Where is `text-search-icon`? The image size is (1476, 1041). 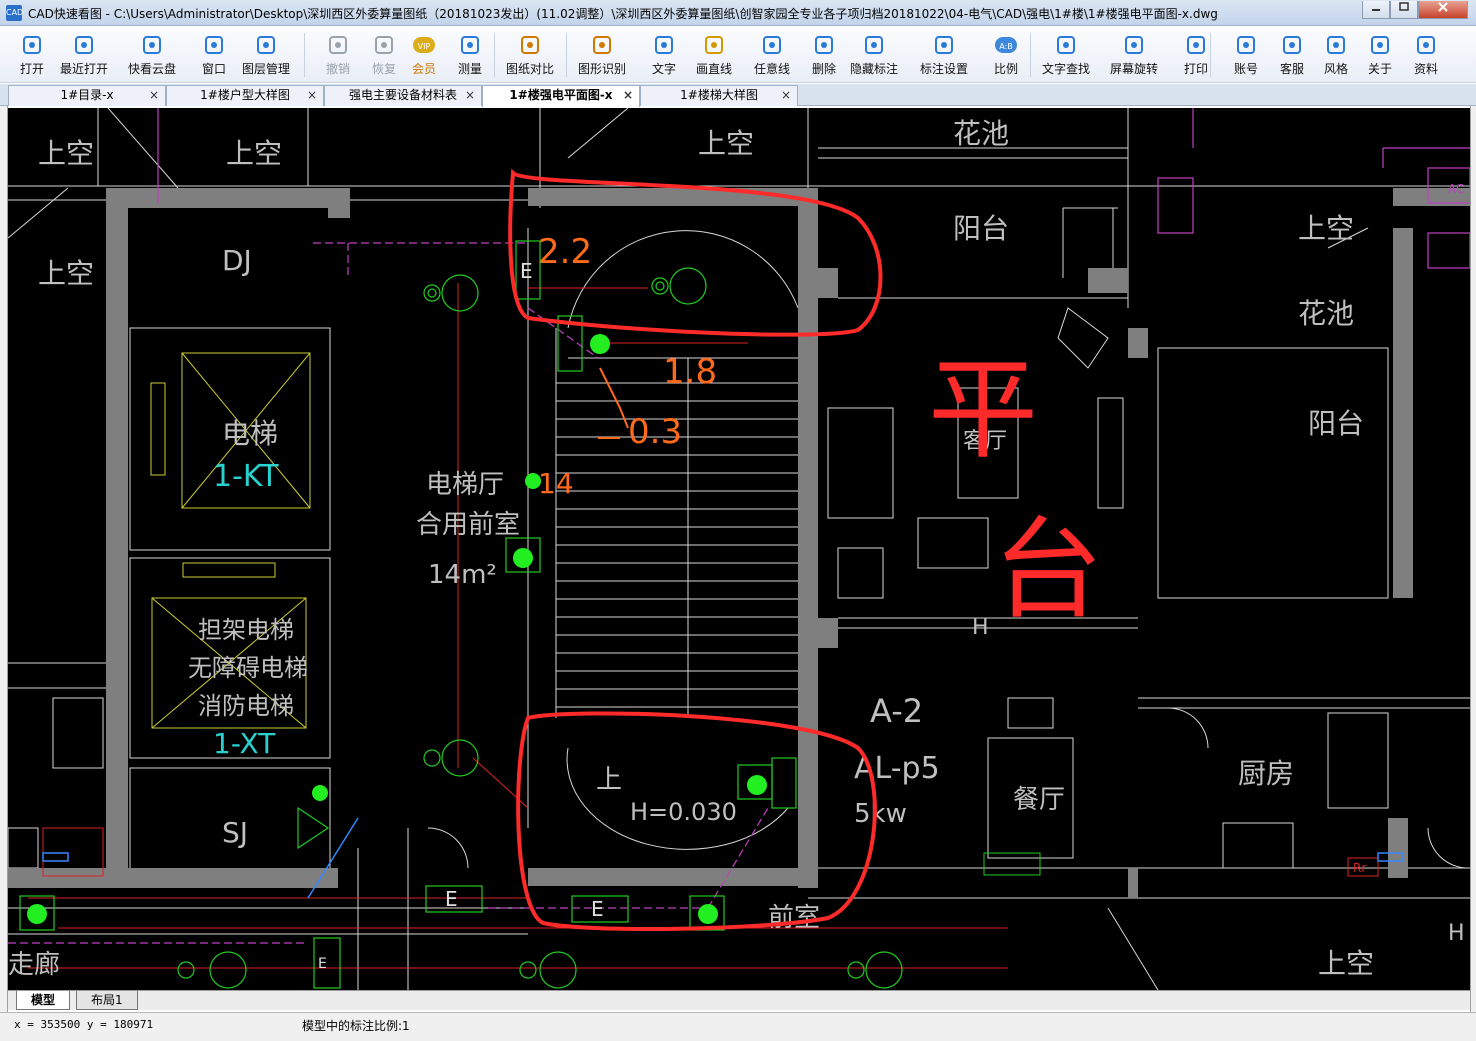 text-search-icon is located at coordinates (1066, 45).